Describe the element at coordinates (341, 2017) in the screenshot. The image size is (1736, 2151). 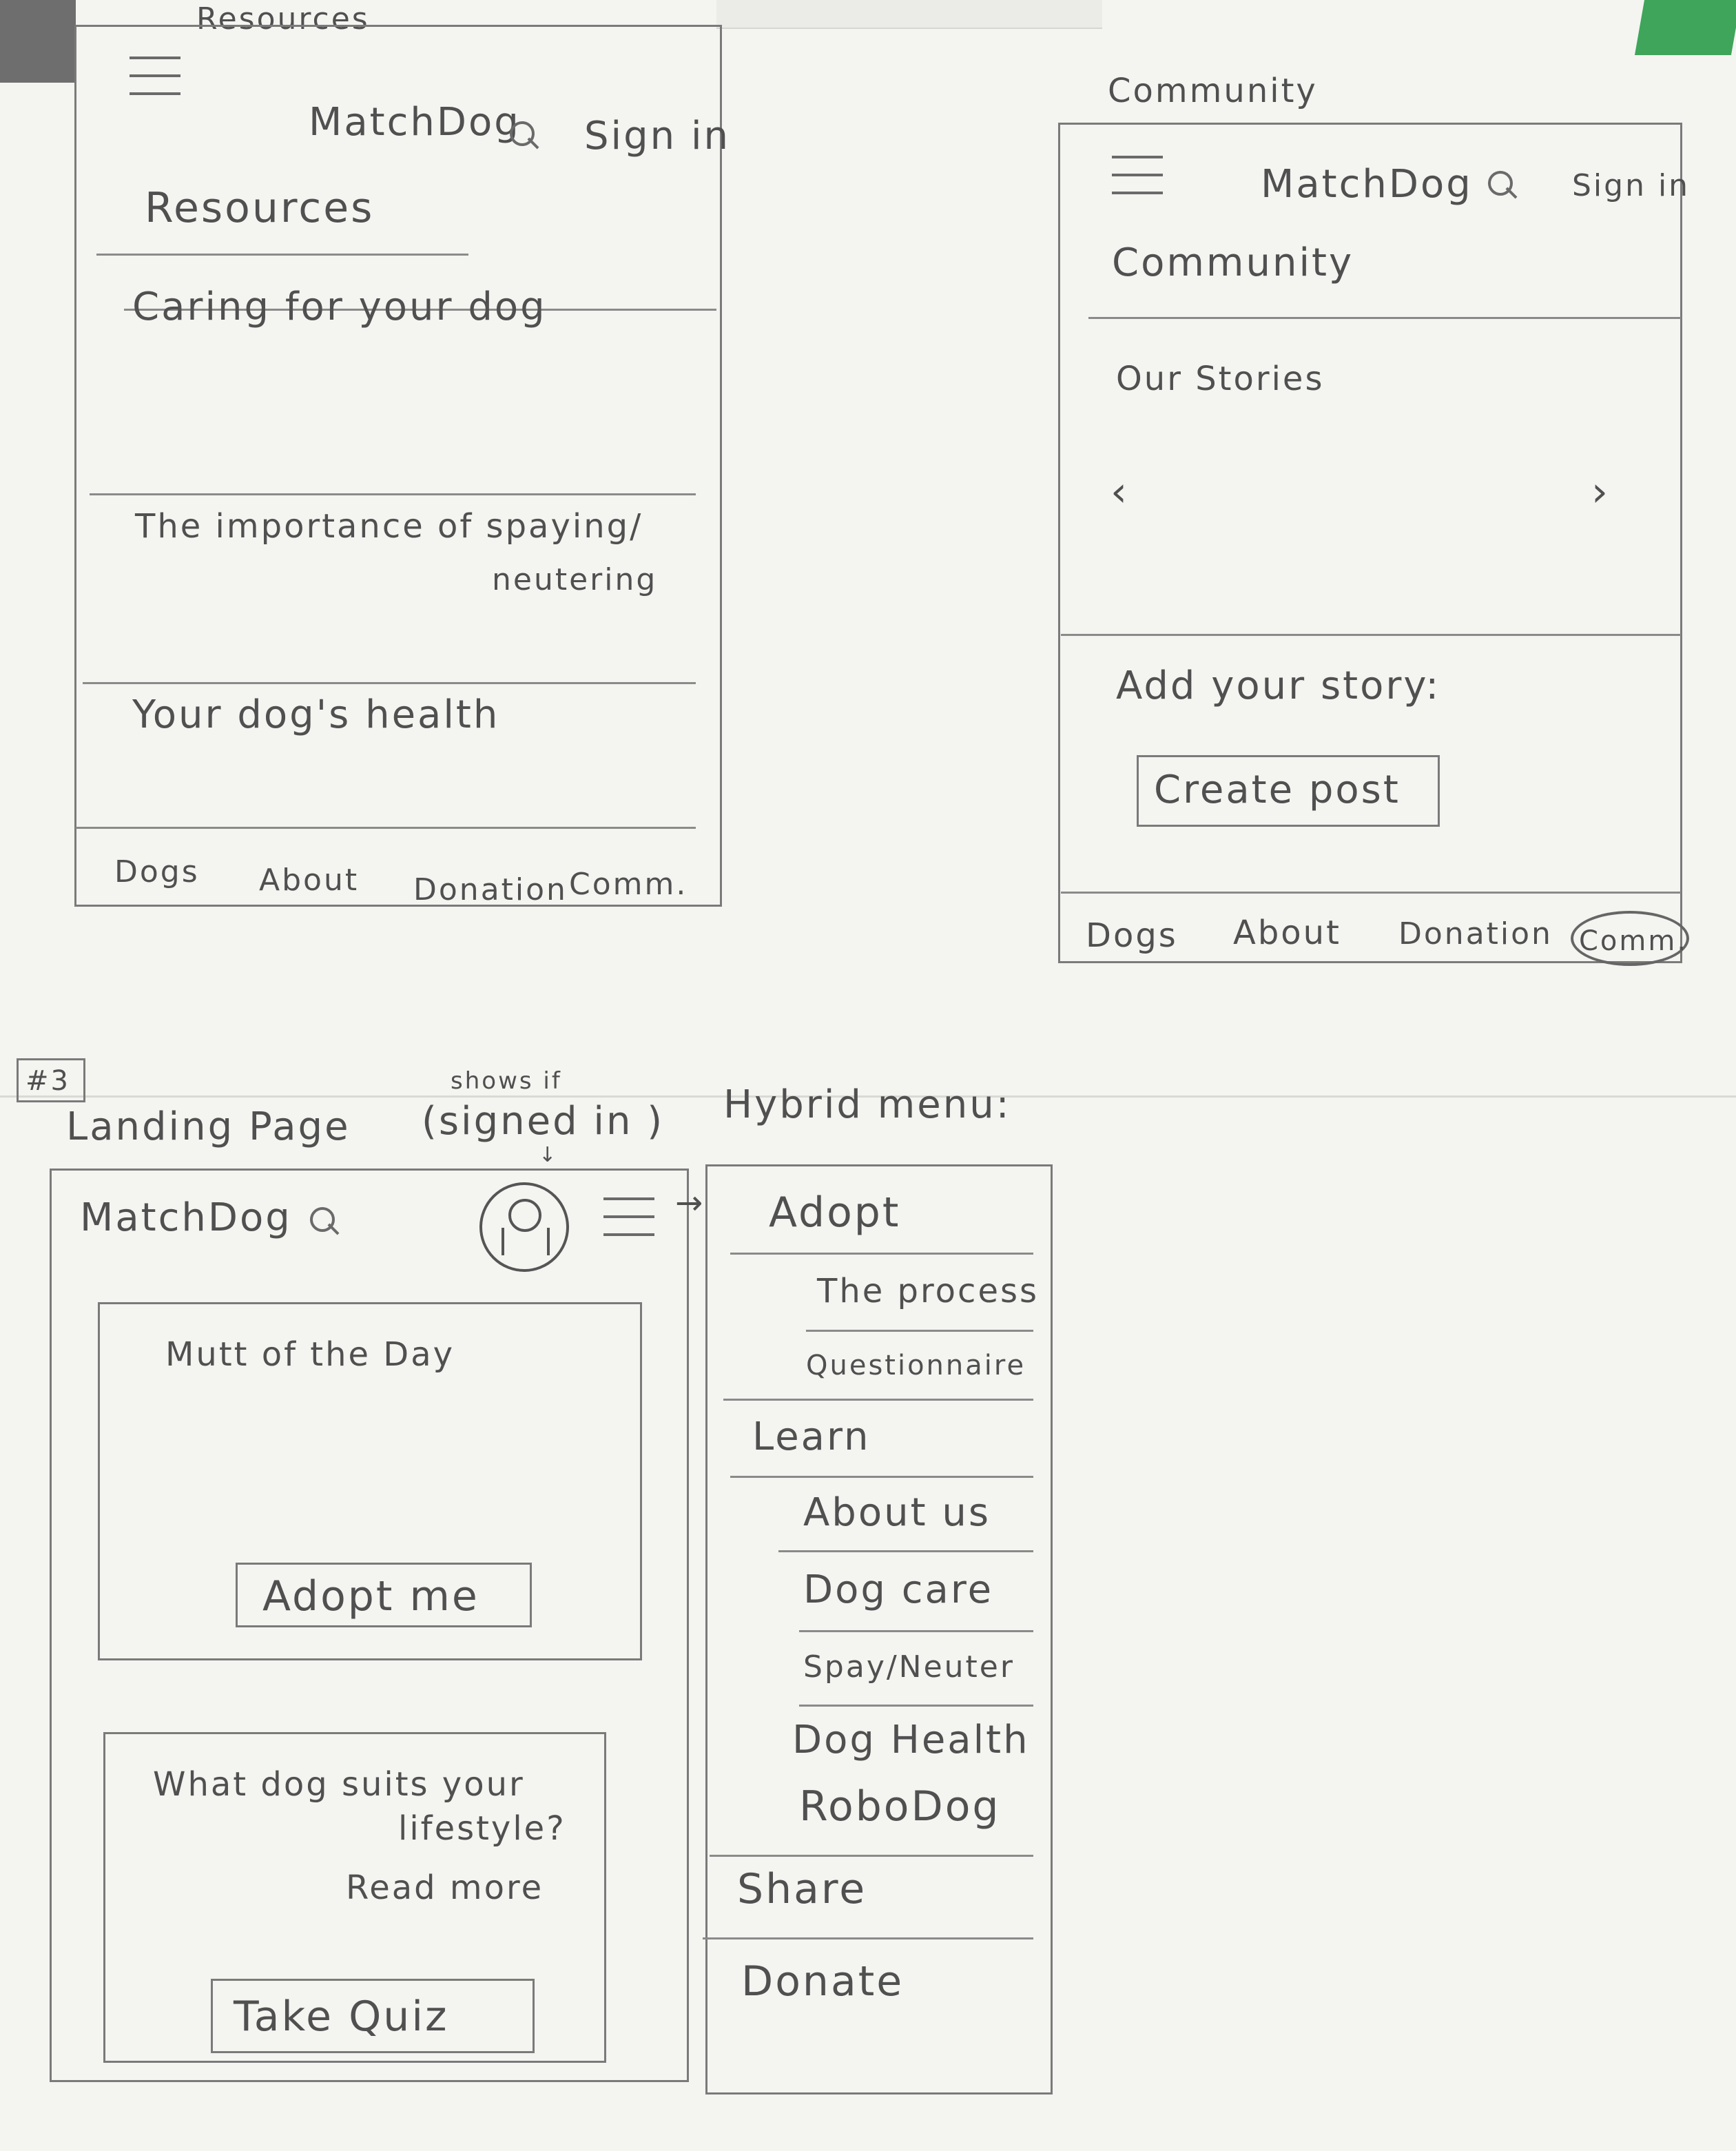
I see `take-quiz-label: Take Quiz` at that location.